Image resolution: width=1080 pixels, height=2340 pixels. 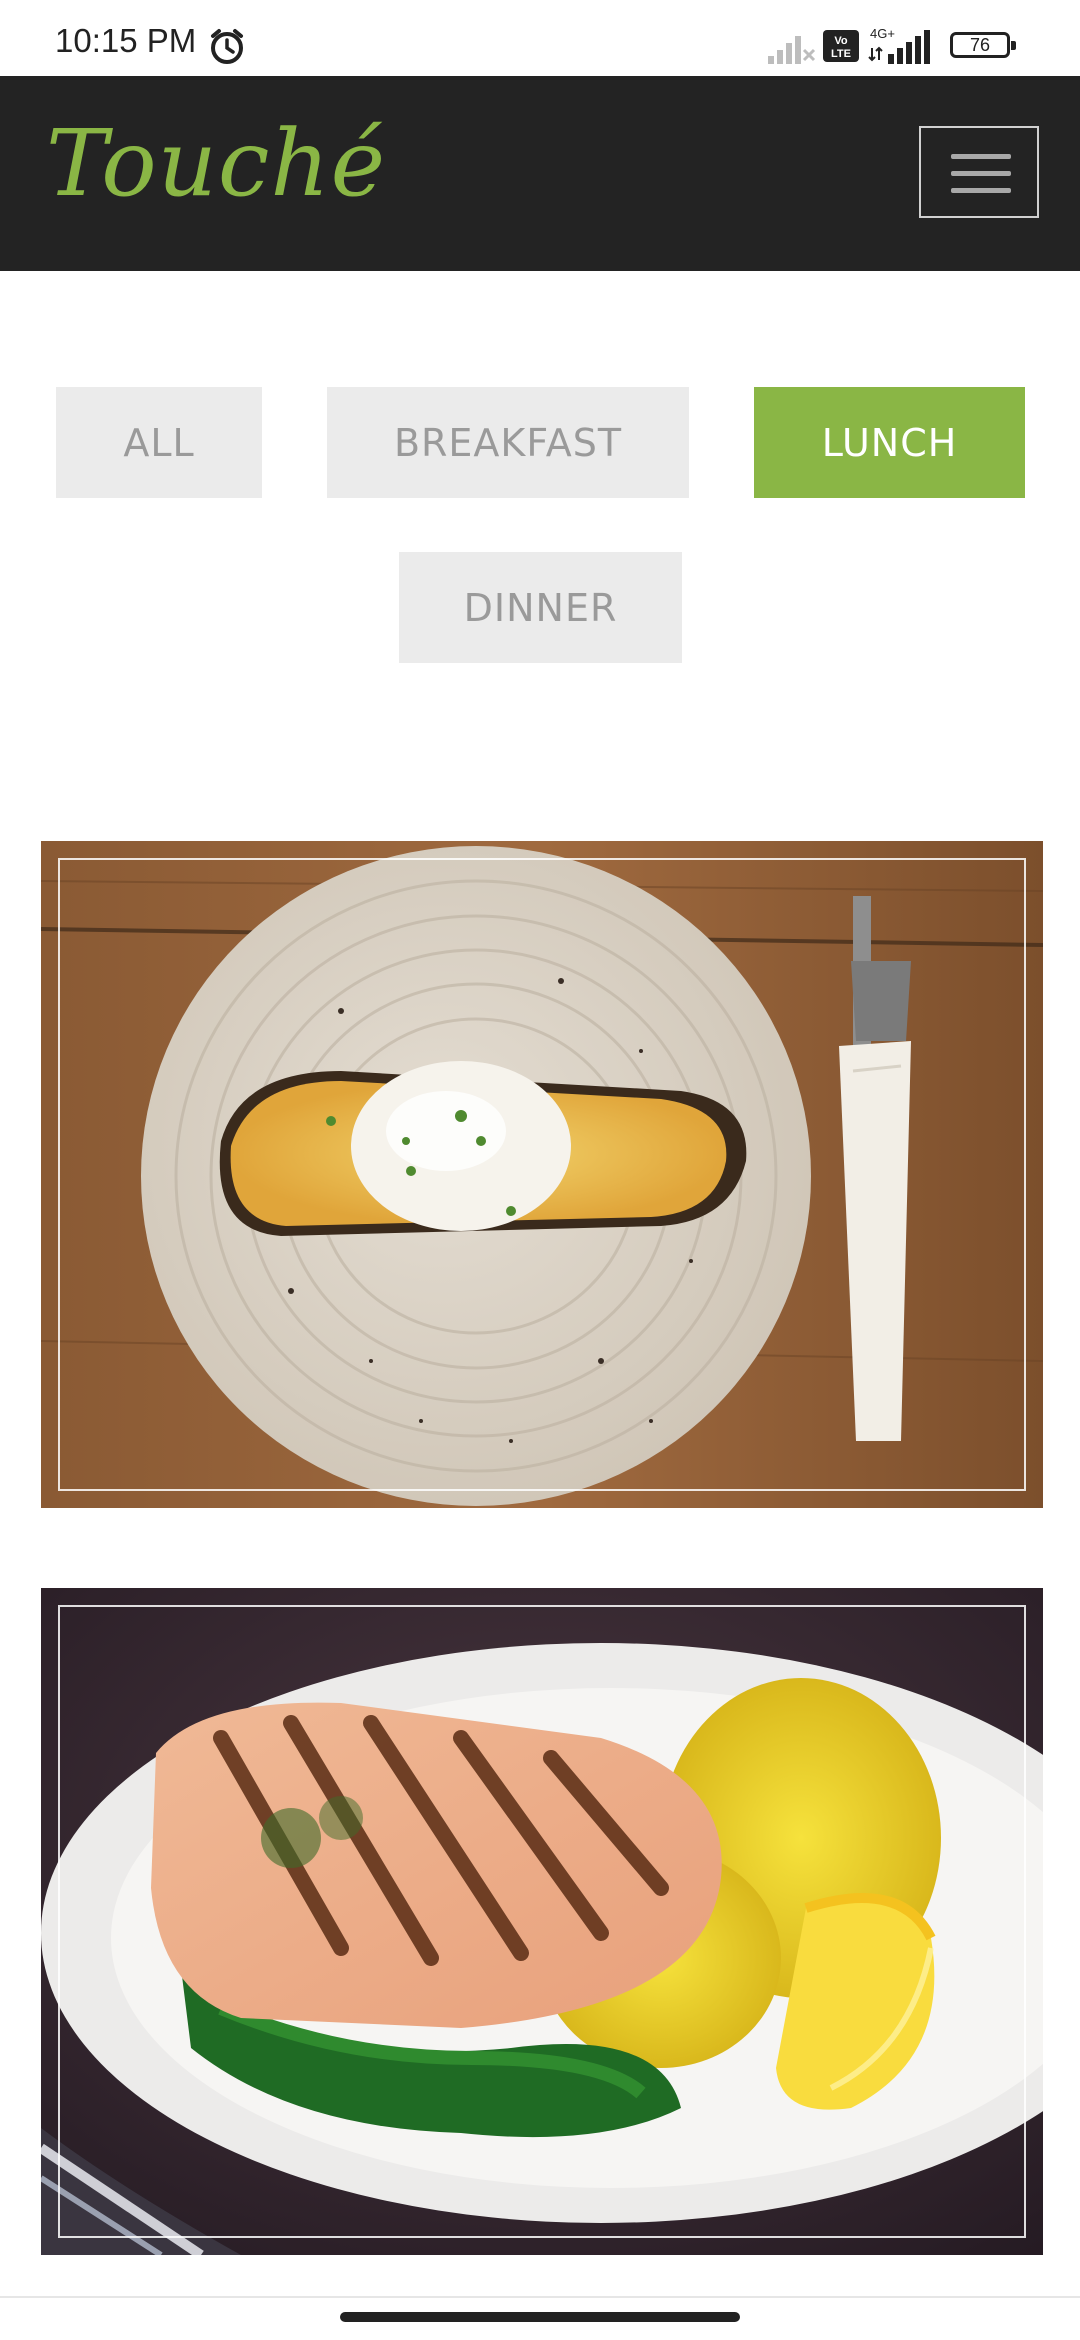 I want to click on filter-breakfast-button: BREAKFAST, so click(x=508, y=442).